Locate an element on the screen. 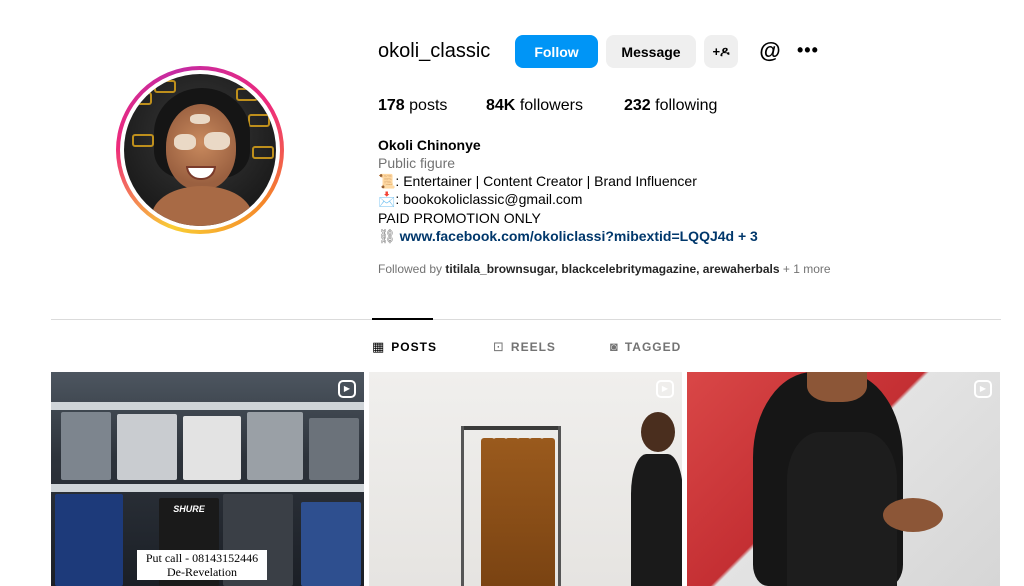  bio-line: PAID PROMOTION ONLY is located at coordinates (459, 218).